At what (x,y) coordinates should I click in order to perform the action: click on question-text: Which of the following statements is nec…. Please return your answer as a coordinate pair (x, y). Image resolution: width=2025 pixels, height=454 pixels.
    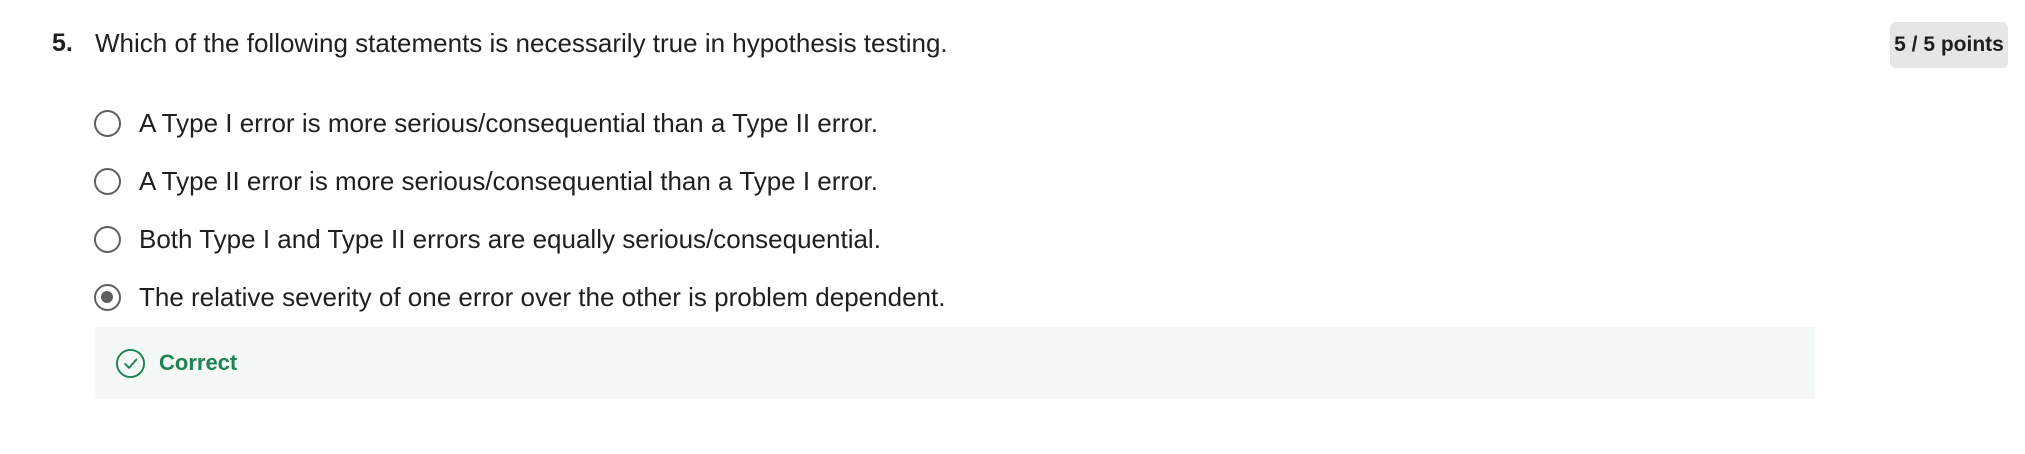
    Looking at the image, I should click on (521, 43).